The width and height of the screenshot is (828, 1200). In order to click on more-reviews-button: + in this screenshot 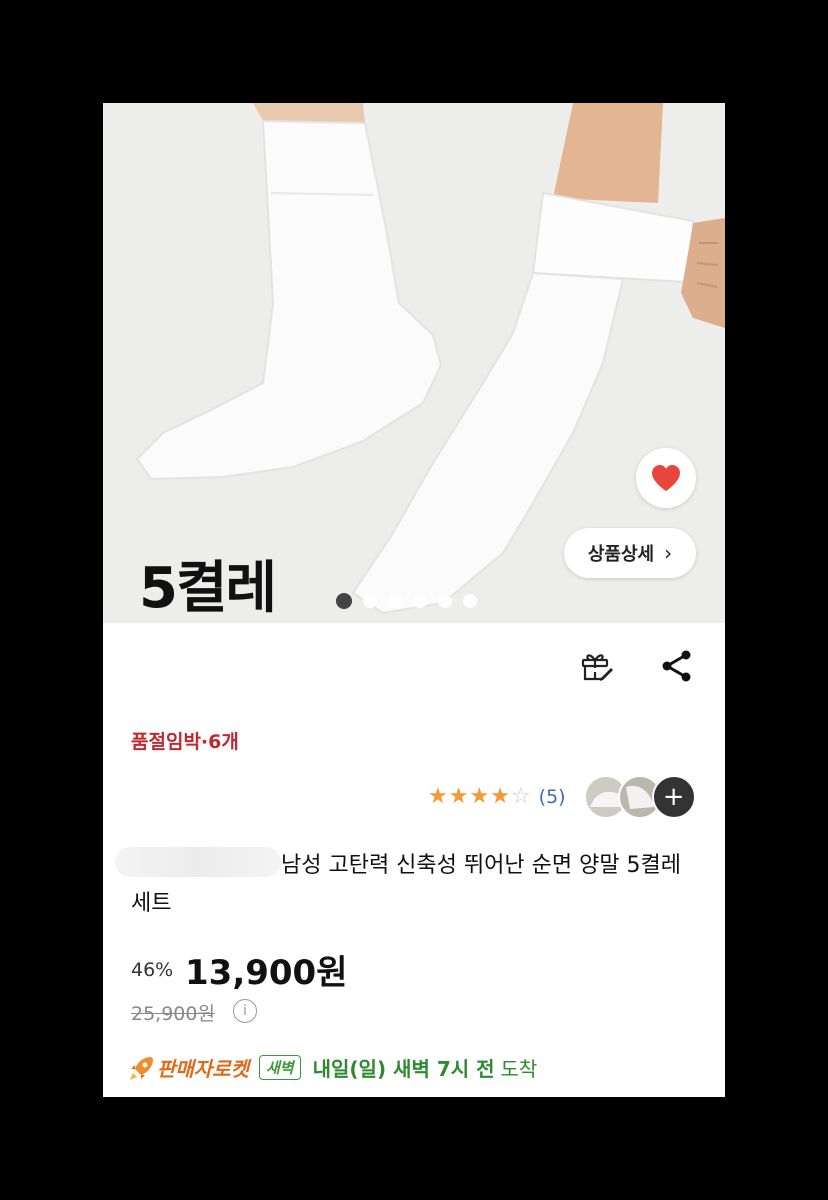, I will do `click(673, 797)`.